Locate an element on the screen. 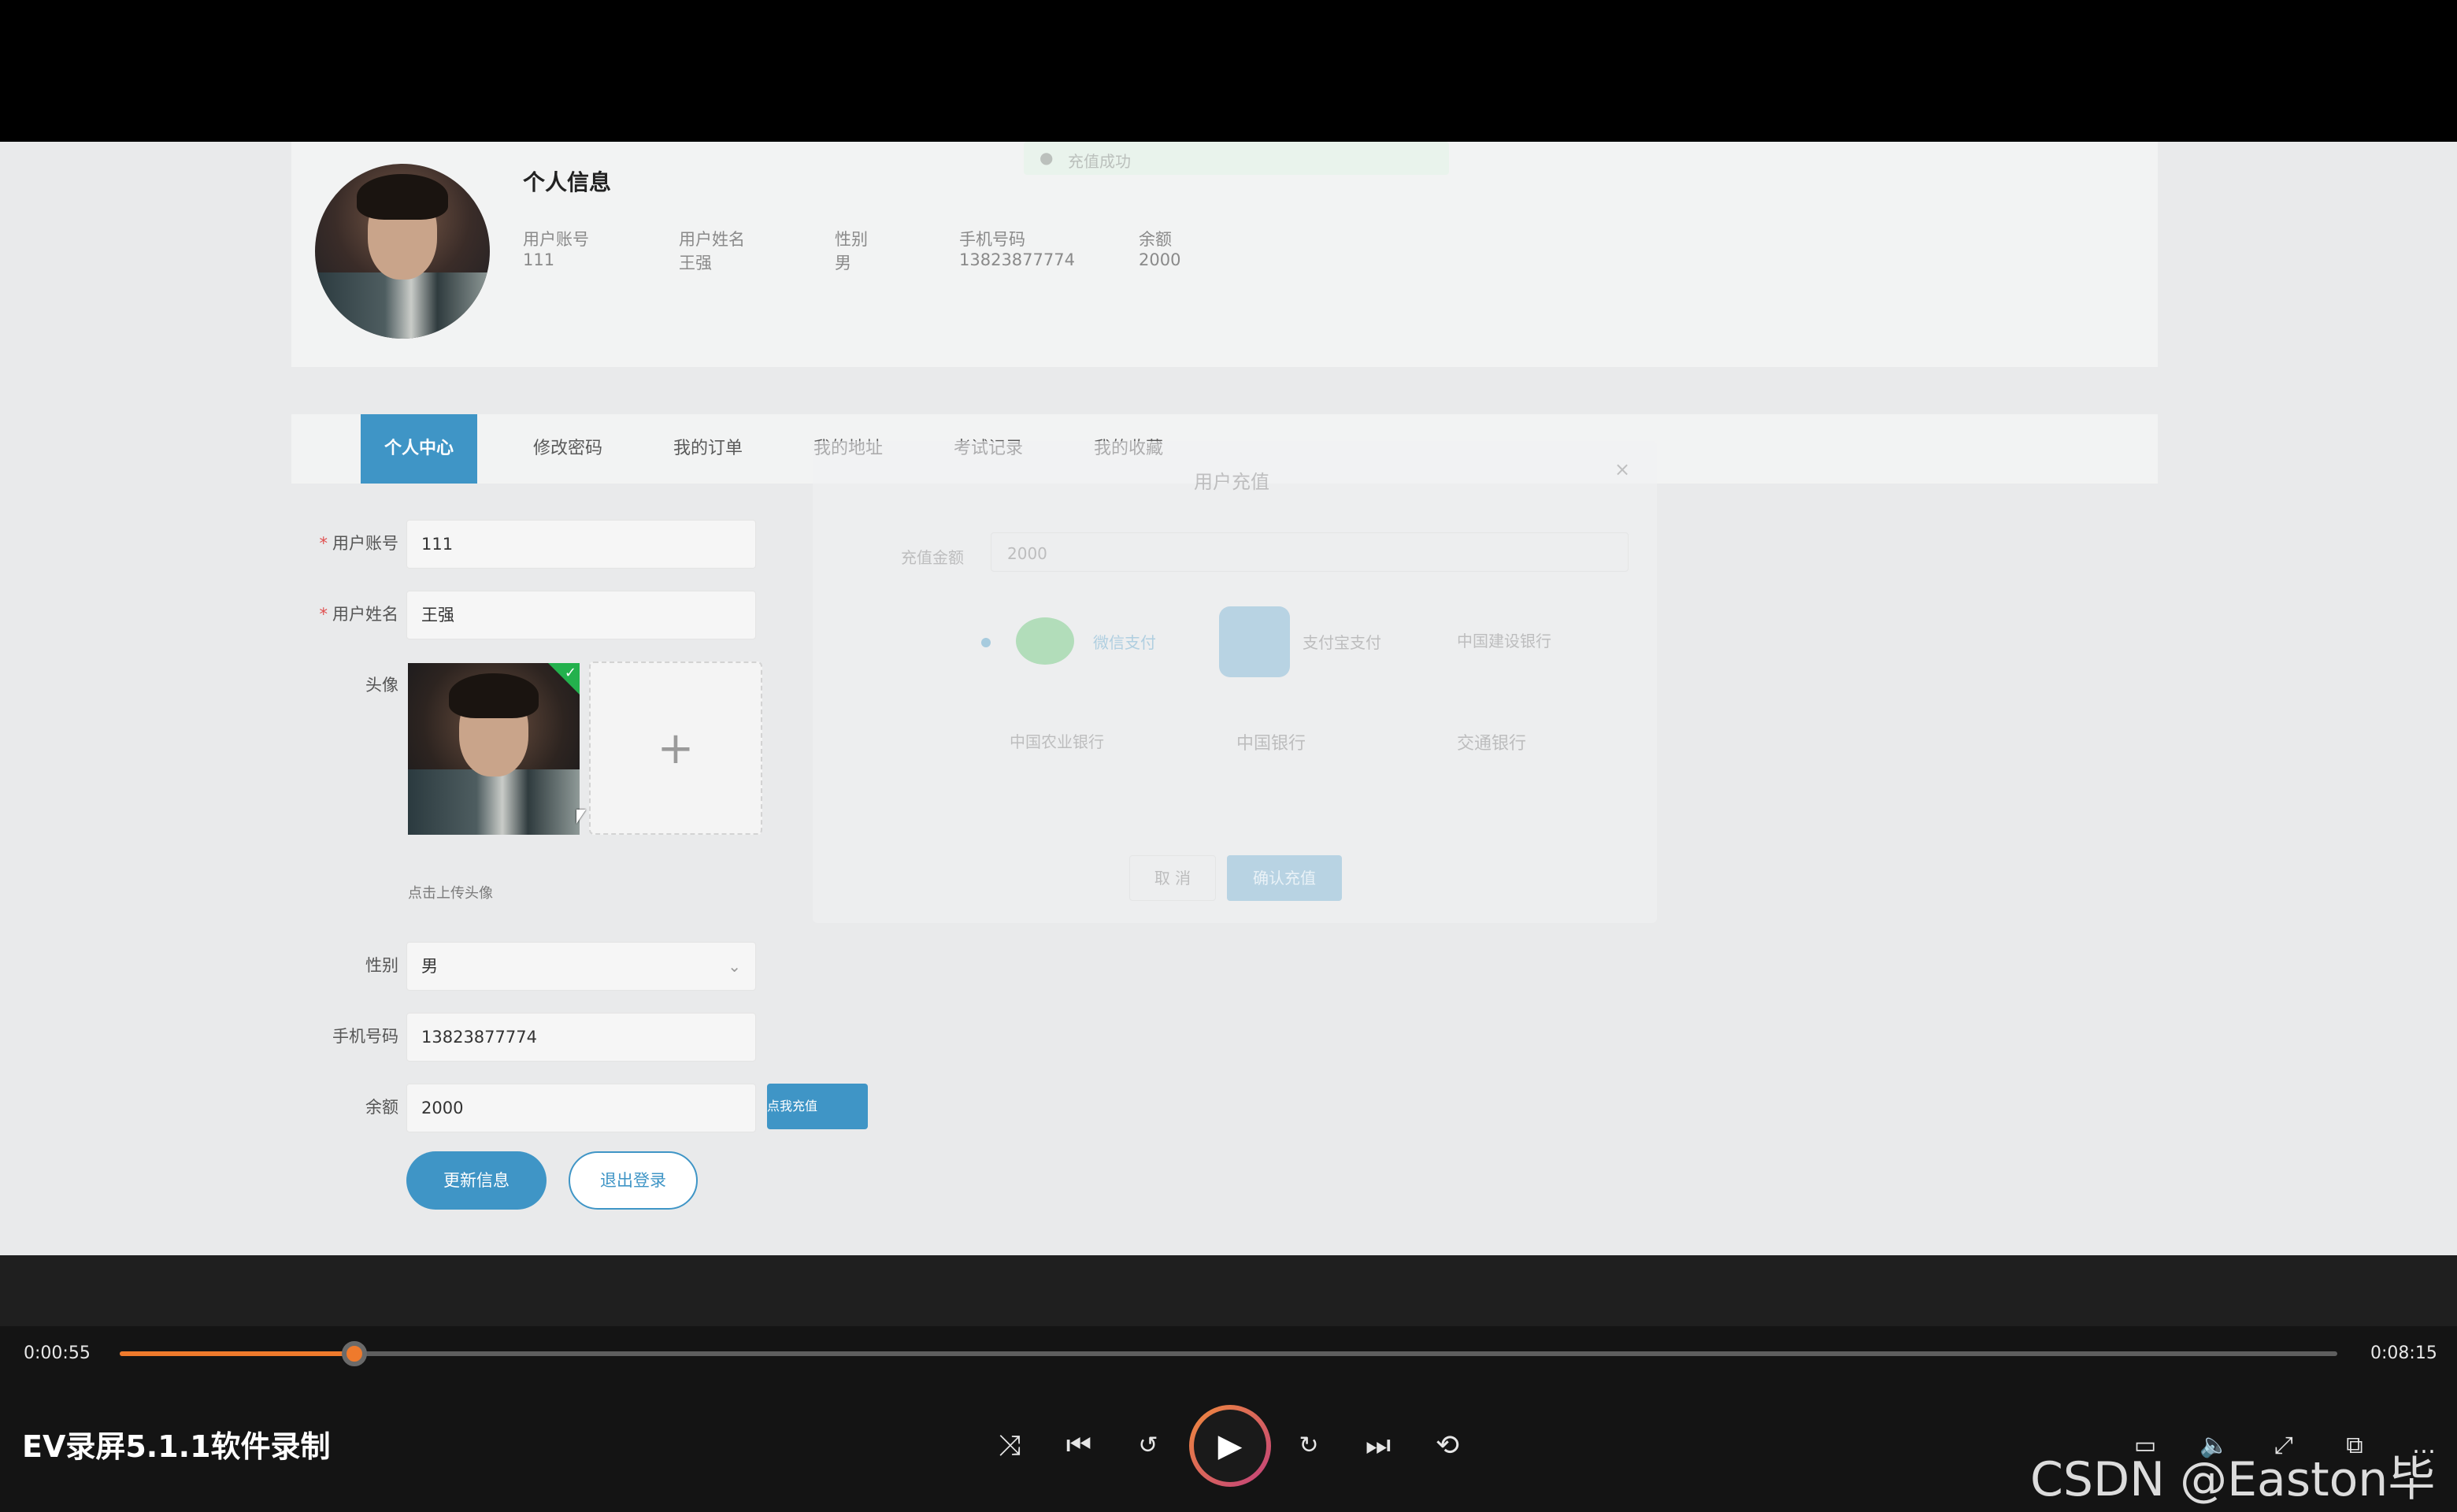  close-icon: × is located at coordinates (1622, 469).